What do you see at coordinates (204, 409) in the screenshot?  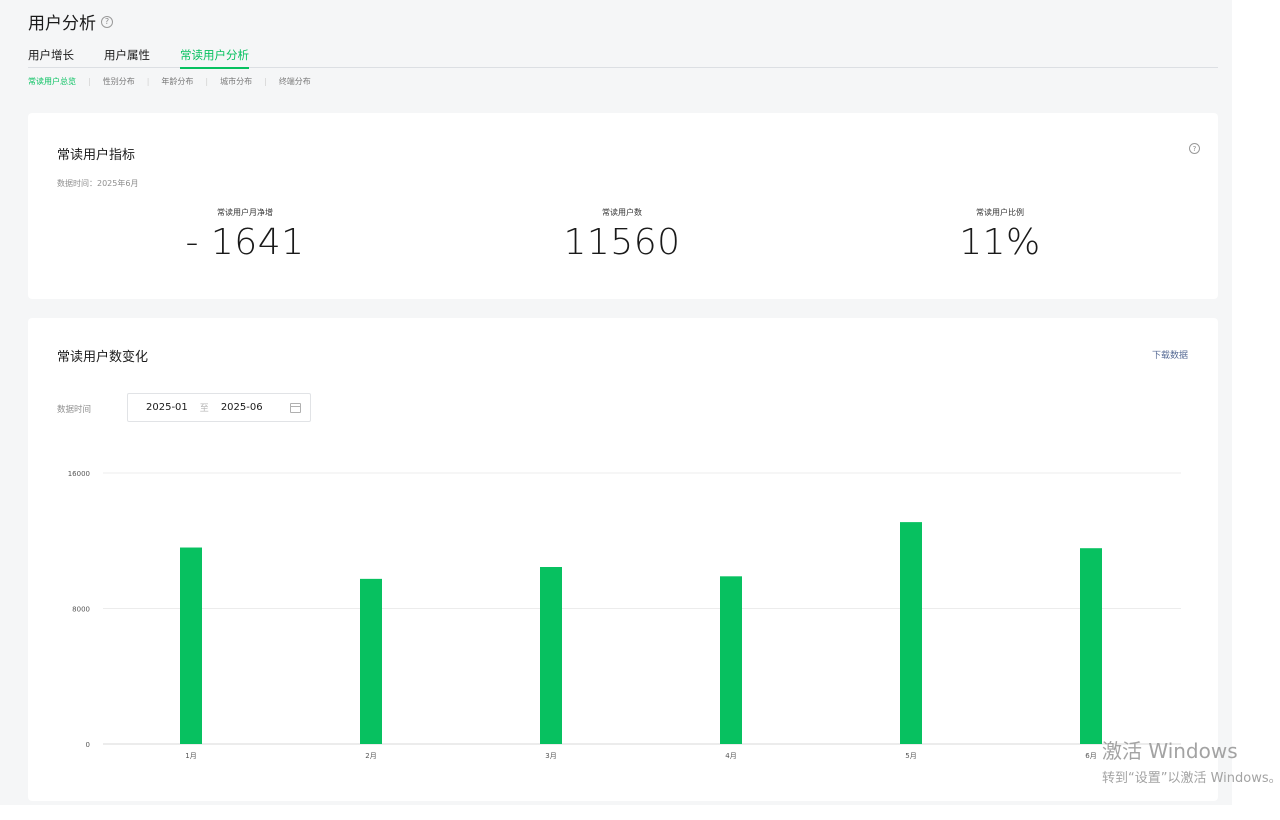 I see `date-separator: 至` at bounding box center [204, 409].